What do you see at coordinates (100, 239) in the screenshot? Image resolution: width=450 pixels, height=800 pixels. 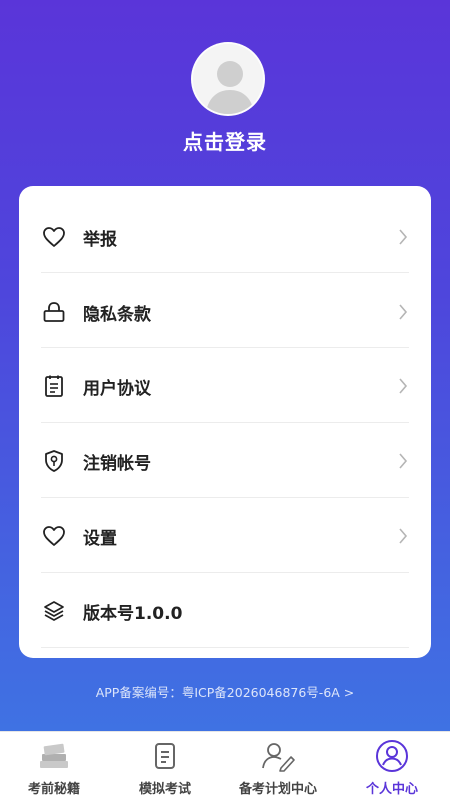 I see `menu-item-label: 举报` at bounding box center [100, 239].